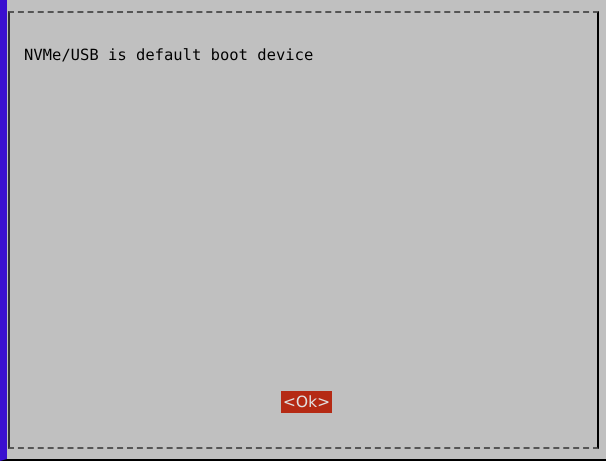  Describe the element at coordinates (169, 55) in the screenshot. I see `dialog-message: NVMe/USB is default boot device` at that location.